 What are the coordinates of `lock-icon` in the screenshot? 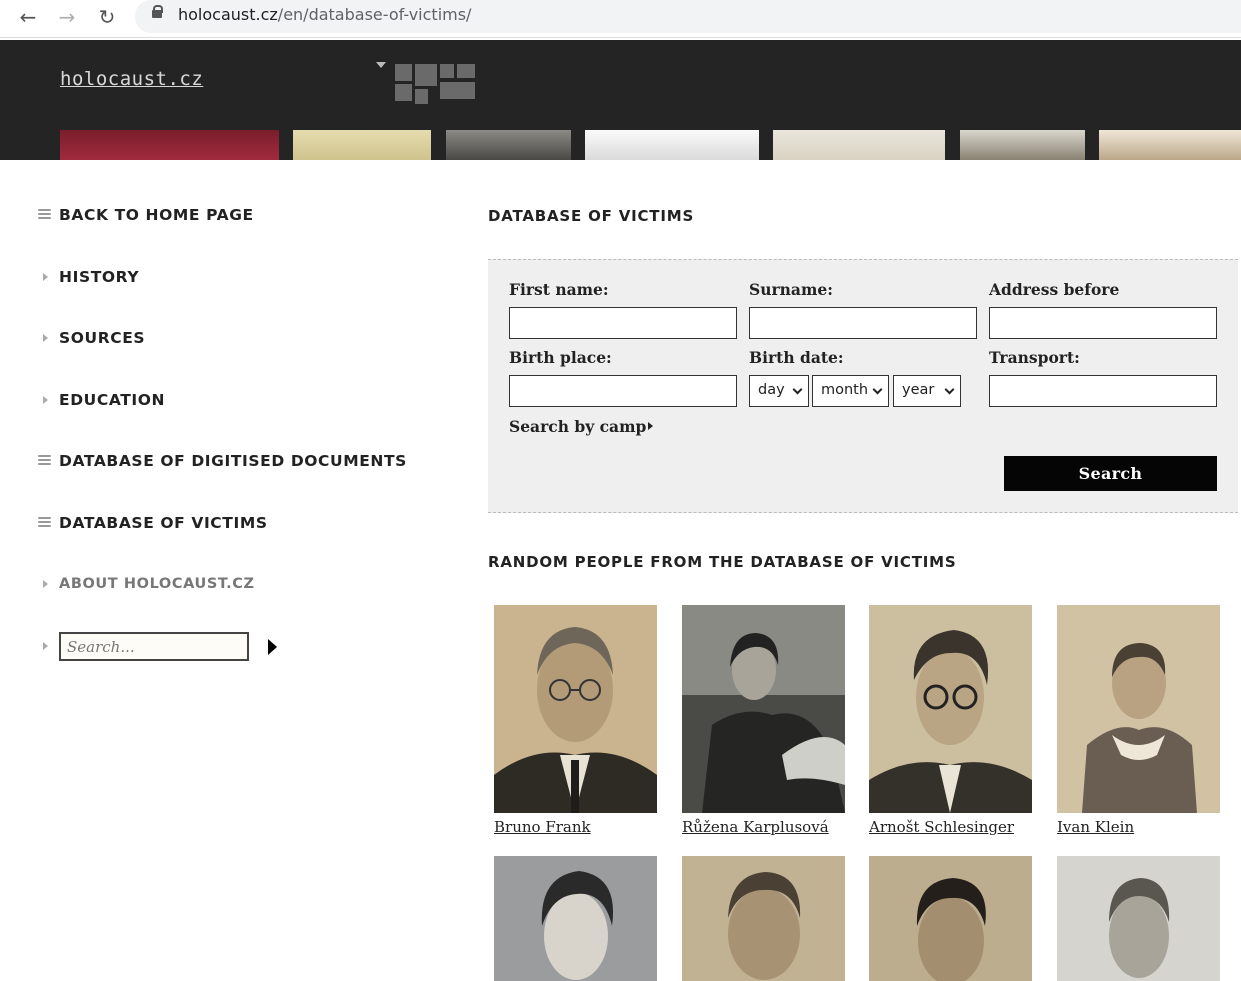 It's located at (157, 11).